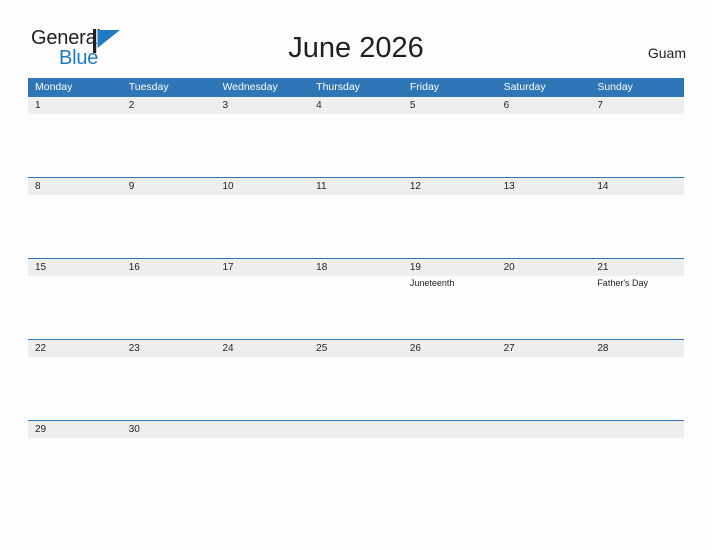 Image resolution: width=712 pixels, height=550 pixels. Describe the element at coordinates (228, 186) in the screenshot. I see `day-number: 10` at that location.